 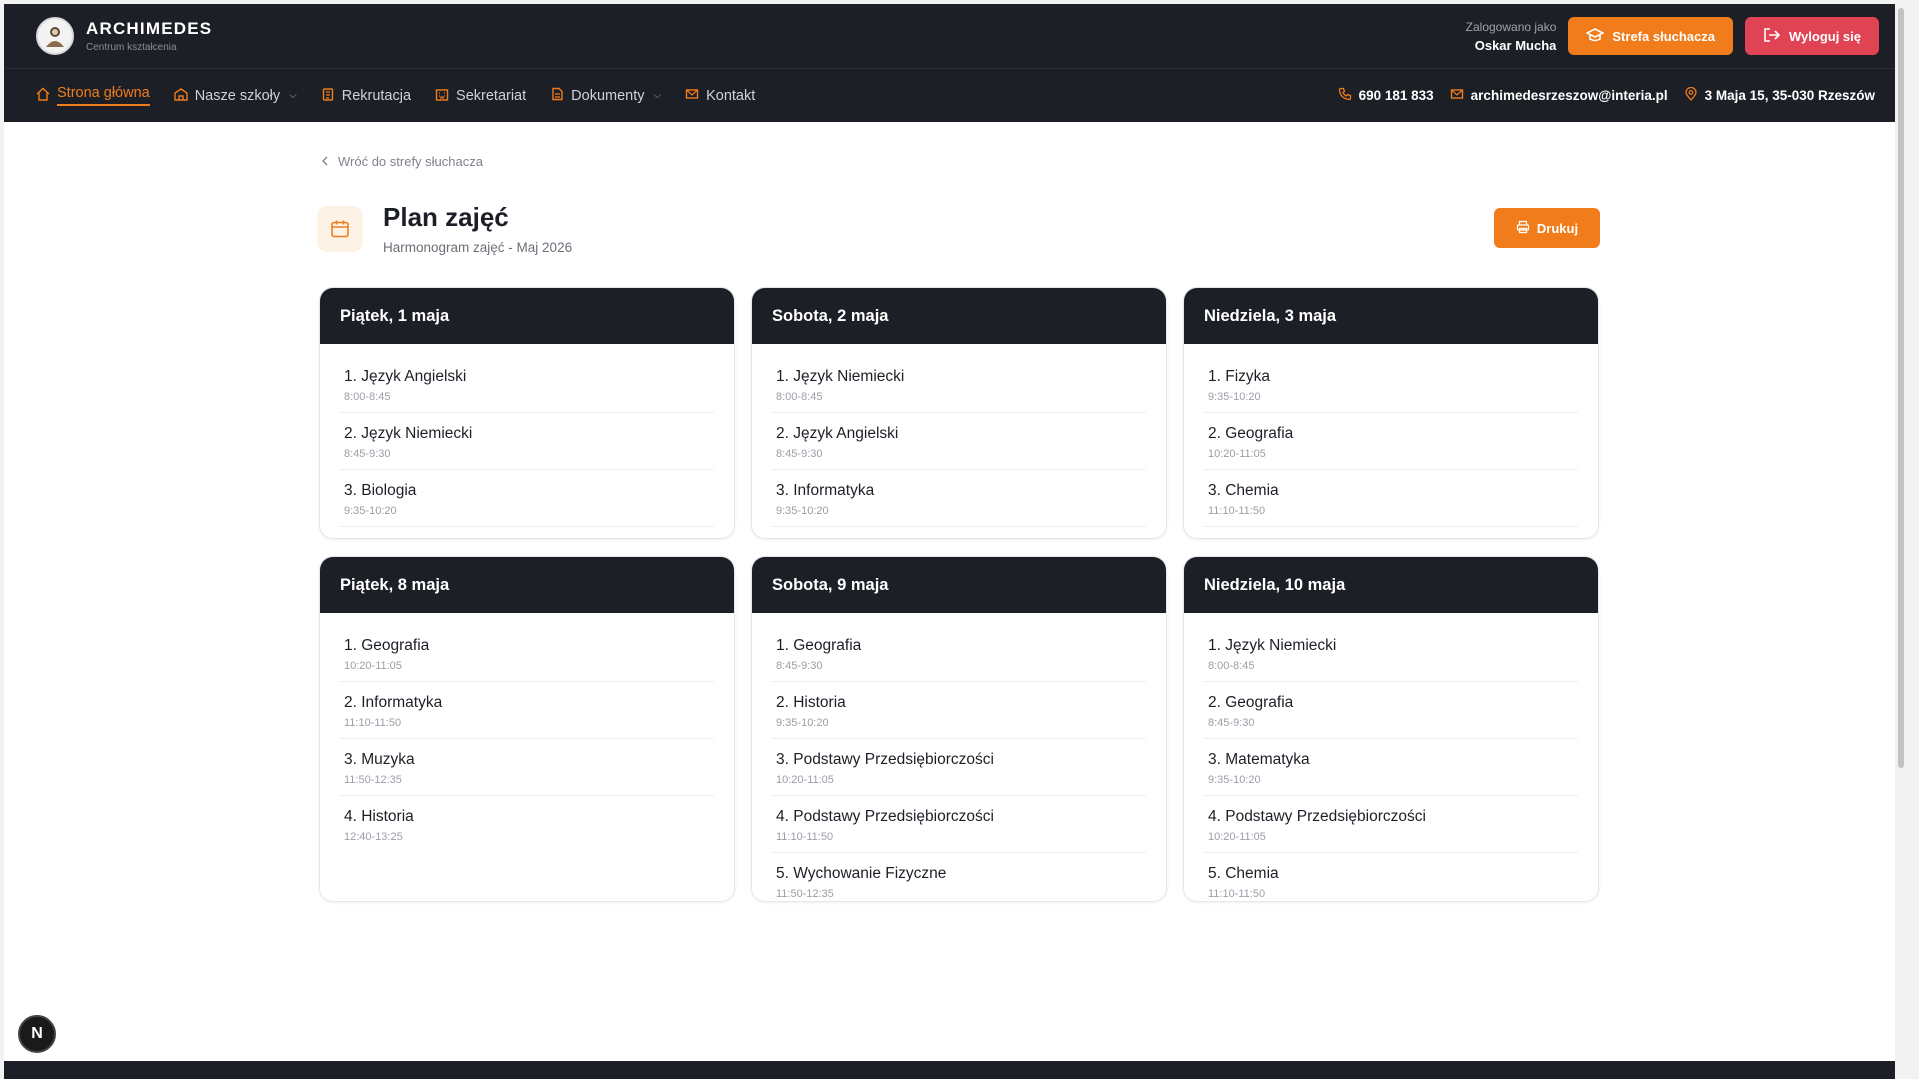 I want to click on scrollbar-thumb, so click(x=1901, y=388).